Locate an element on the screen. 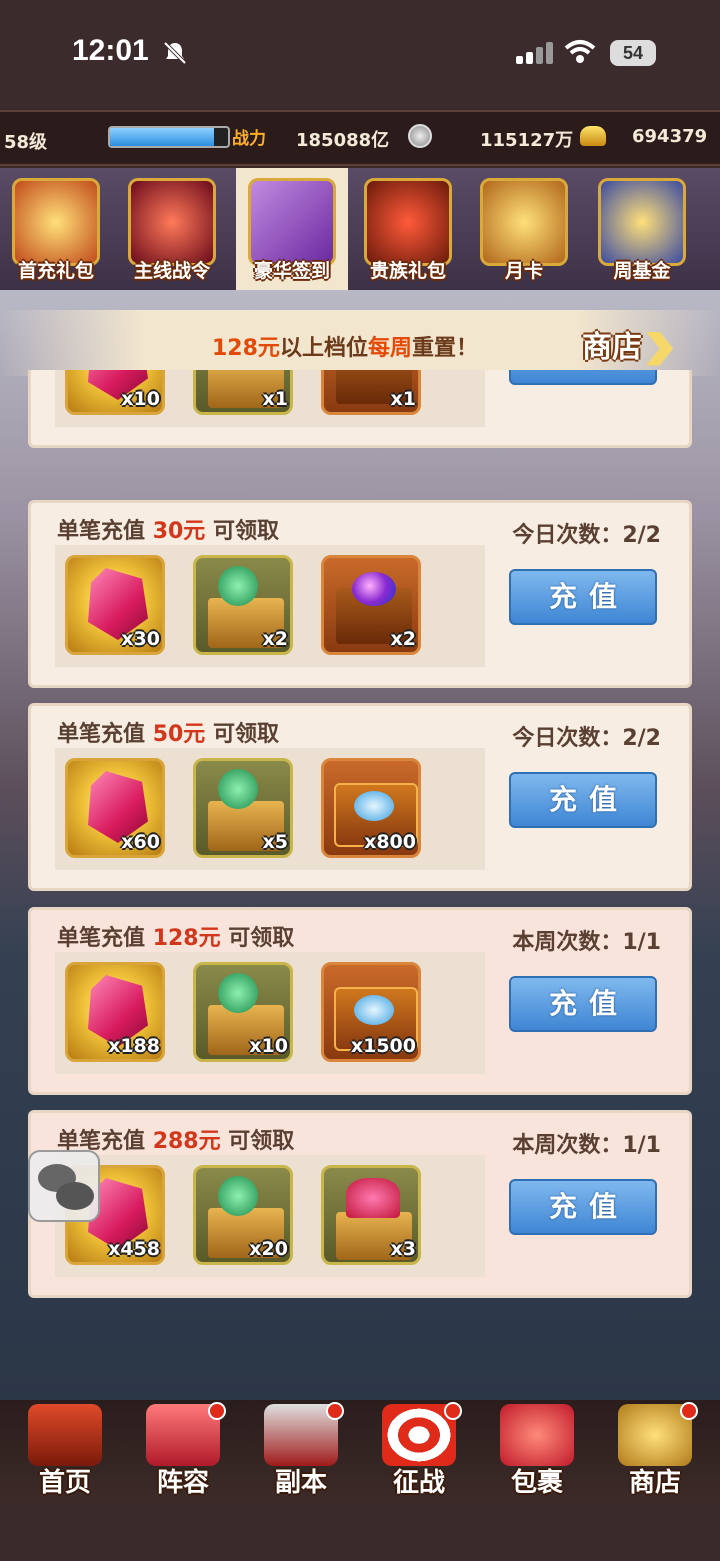 Image resolution: width=720 pixels, height=1561 pixels. item-count: x800 is located at coordinates (390, 842).